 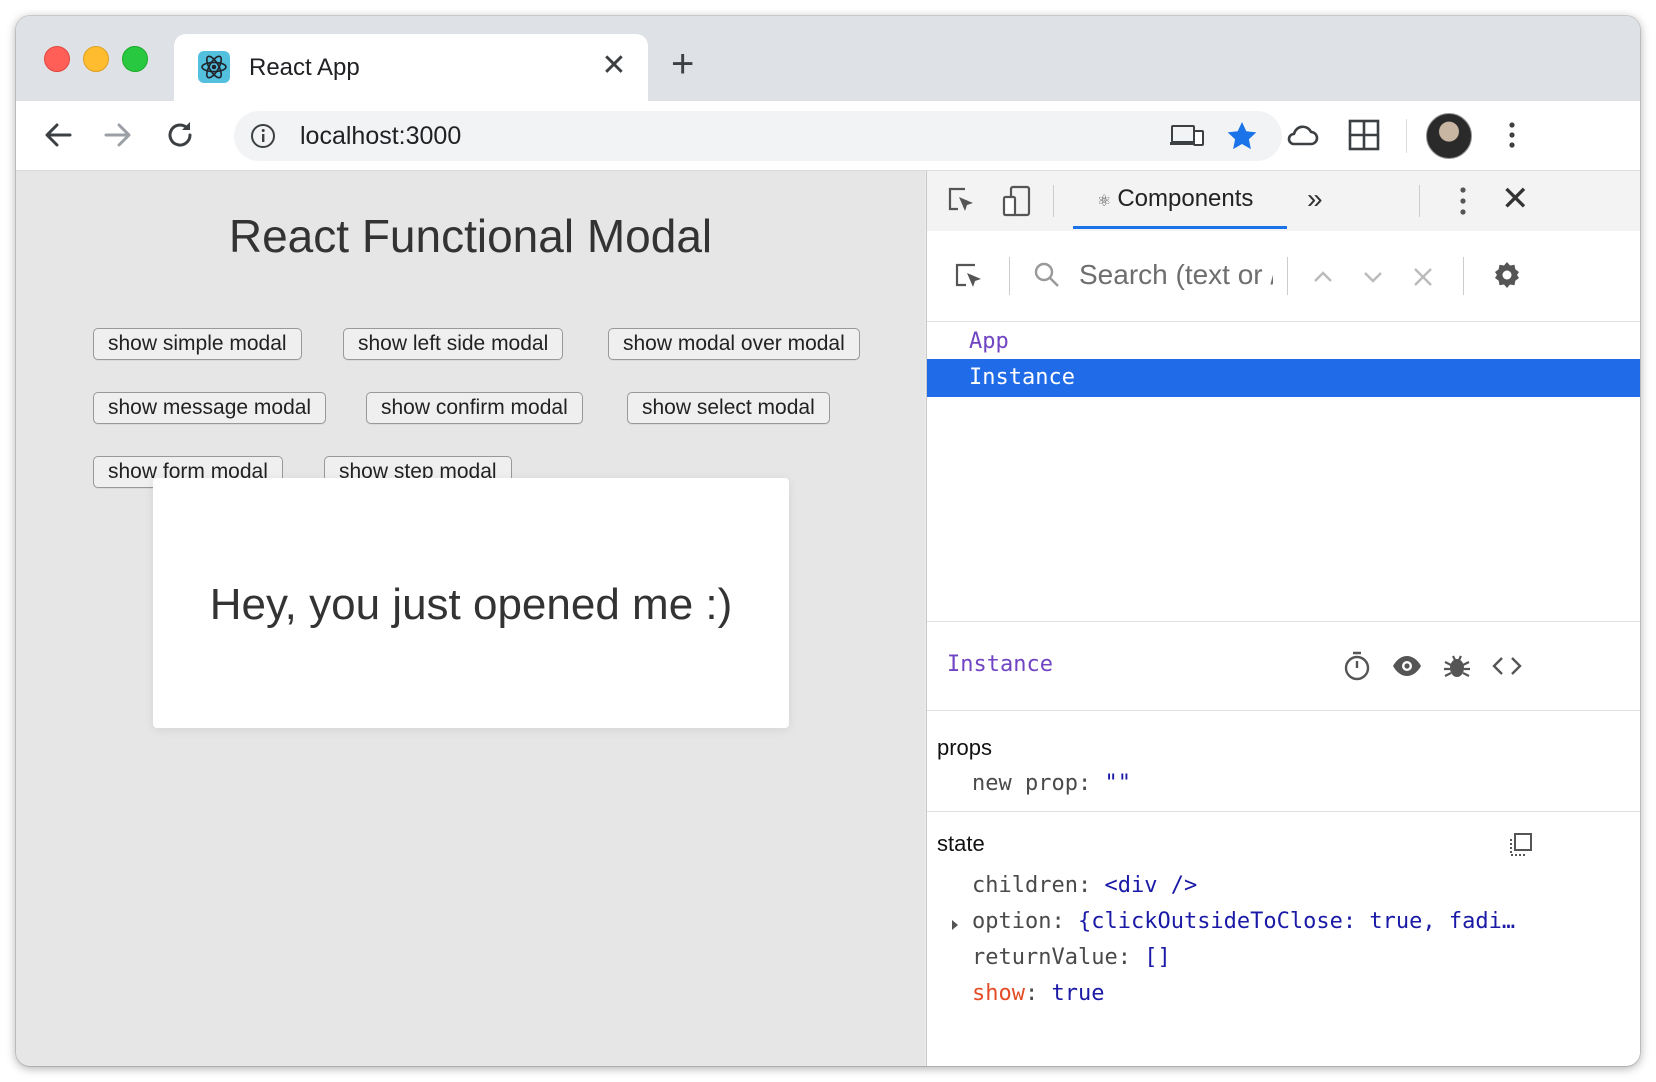 What do you see at coordinates (1045, 957) in the screenshot?
I see `state-key: returnValue` at bounding box center [1045, 957].